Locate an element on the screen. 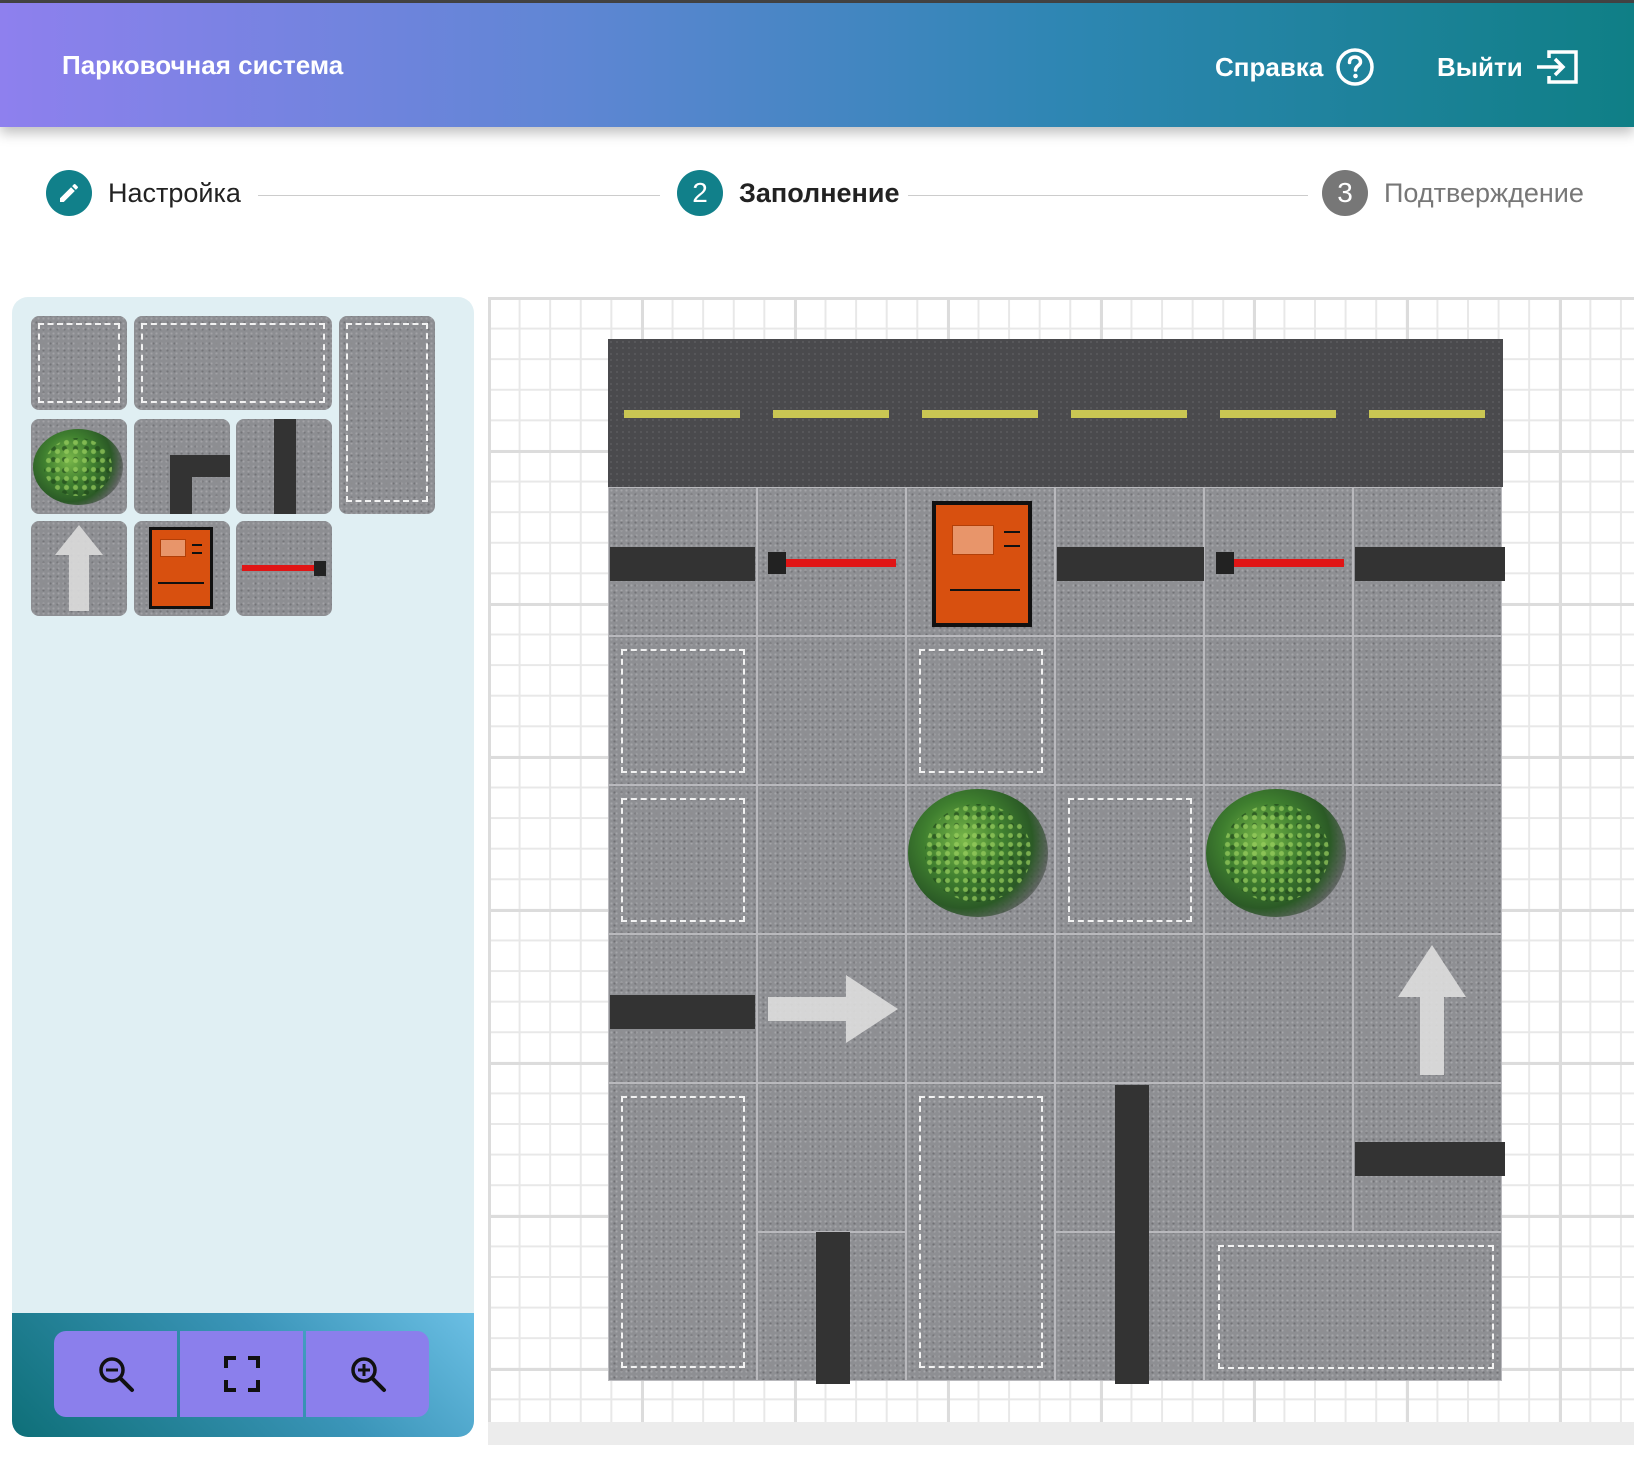  palette-wall-vertical is located at coordinates (284, 466).